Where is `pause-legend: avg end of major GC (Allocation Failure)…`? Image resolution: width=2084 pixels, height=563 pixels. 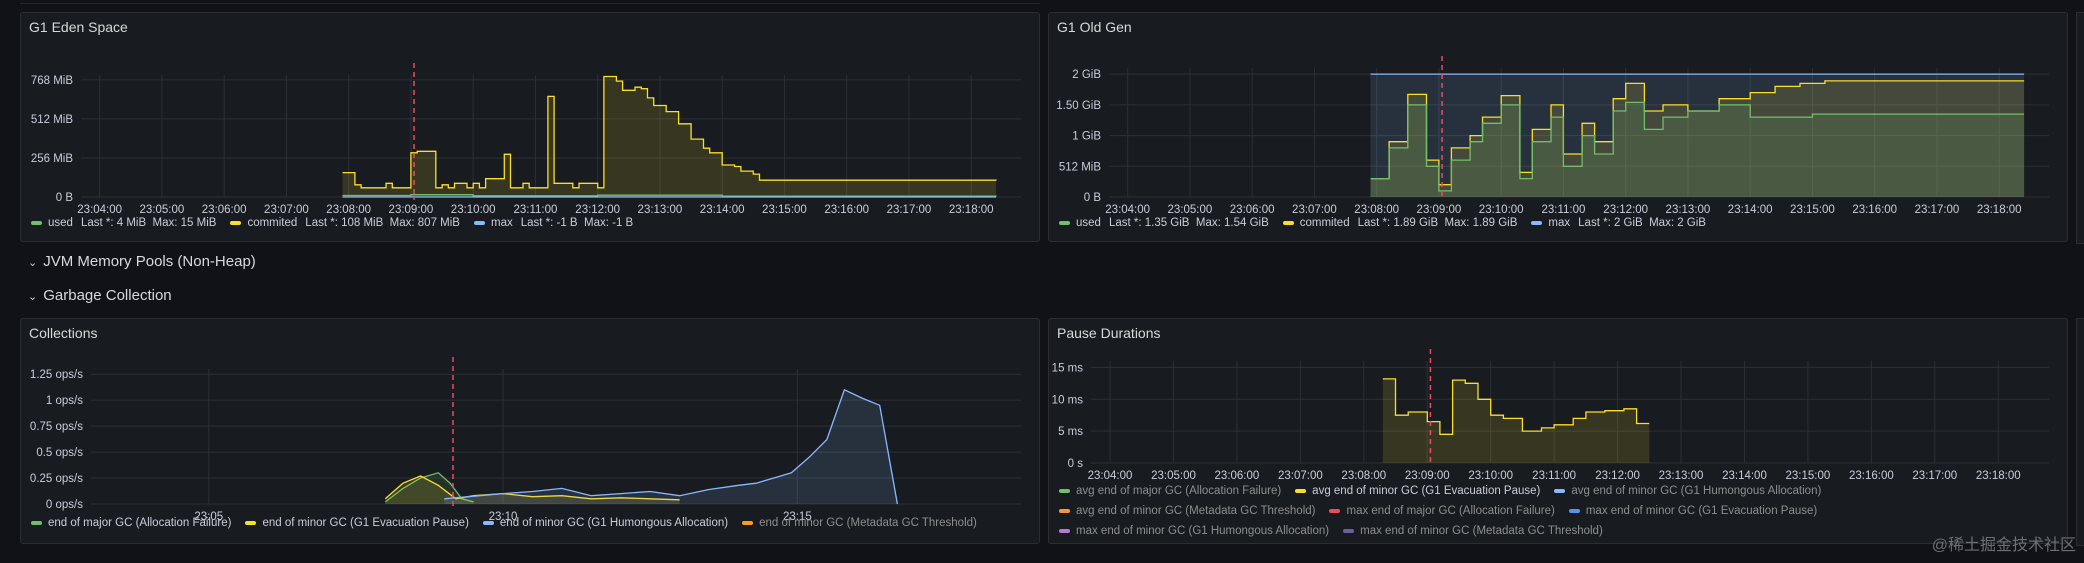
pause-legend: avg end of major GC (Allocation Failure)… is located at coordinates (1447, 511).